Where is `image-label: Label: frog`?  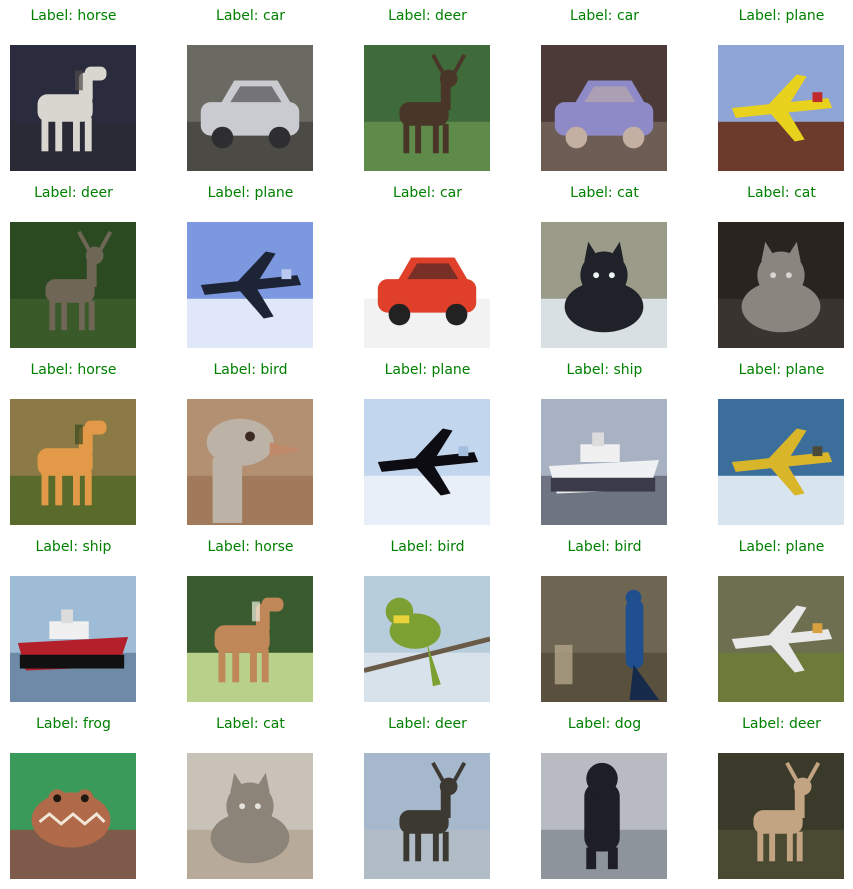
image-label: Label: frog is located at coordinates (73, 724).